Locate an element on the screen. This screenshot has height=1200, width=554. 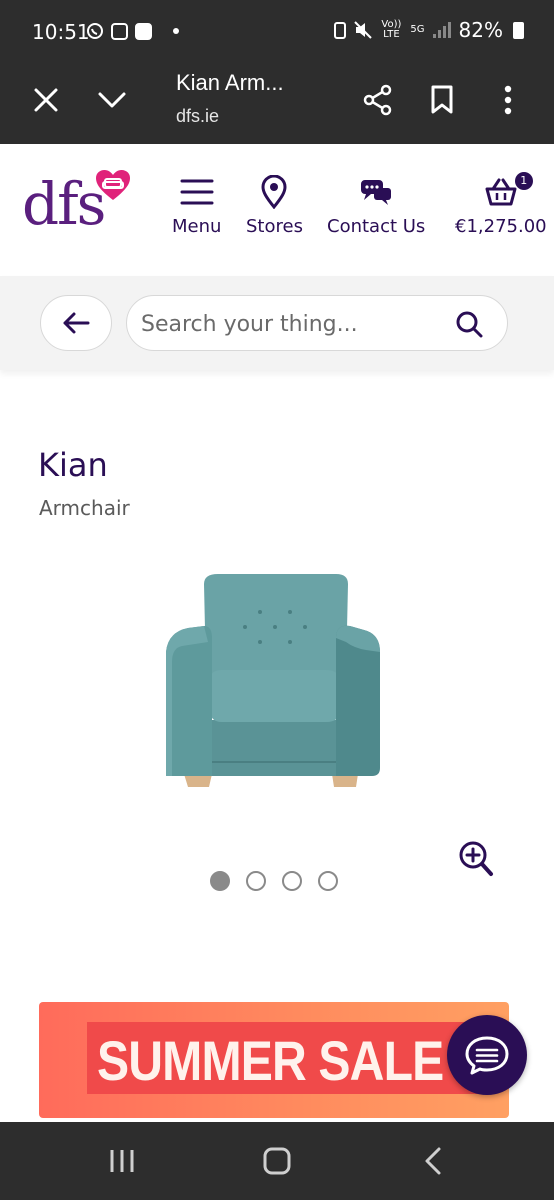
close-icon is located at coordinates (46, 100).